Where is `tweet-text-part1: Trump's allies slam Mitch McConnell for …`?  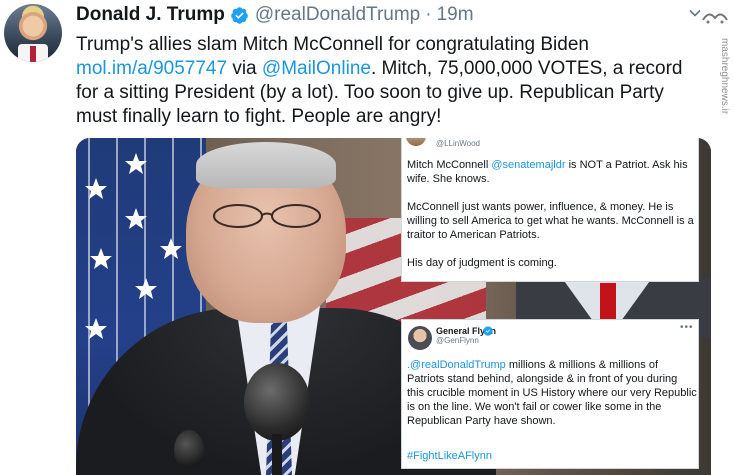
tweet-text-part1: Trump's allies slam Mitch McConnell for … is located at coordinates (332, 44).